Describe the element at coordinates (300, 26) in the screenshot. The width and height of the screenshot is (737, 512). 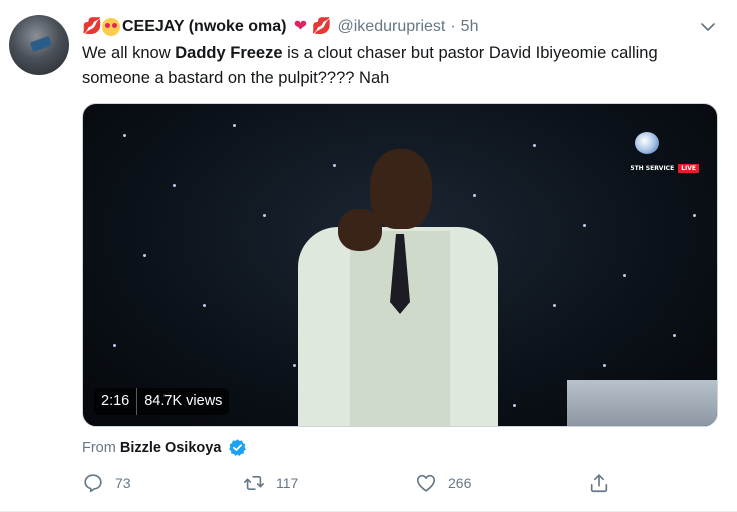
I see `red-heart-emoji-icon: ❤` at that location.